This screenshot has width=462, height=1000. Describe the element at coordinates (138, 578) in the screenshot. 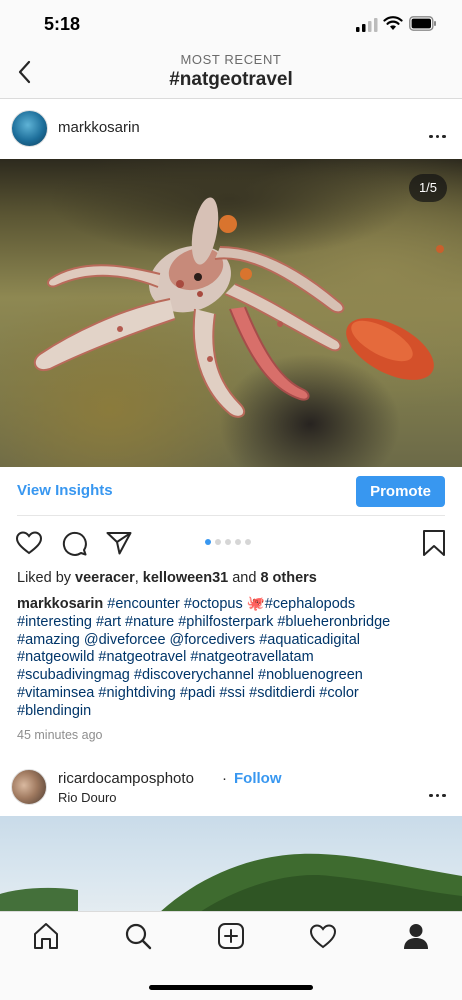

I see `likes-comma: ,` at that location.